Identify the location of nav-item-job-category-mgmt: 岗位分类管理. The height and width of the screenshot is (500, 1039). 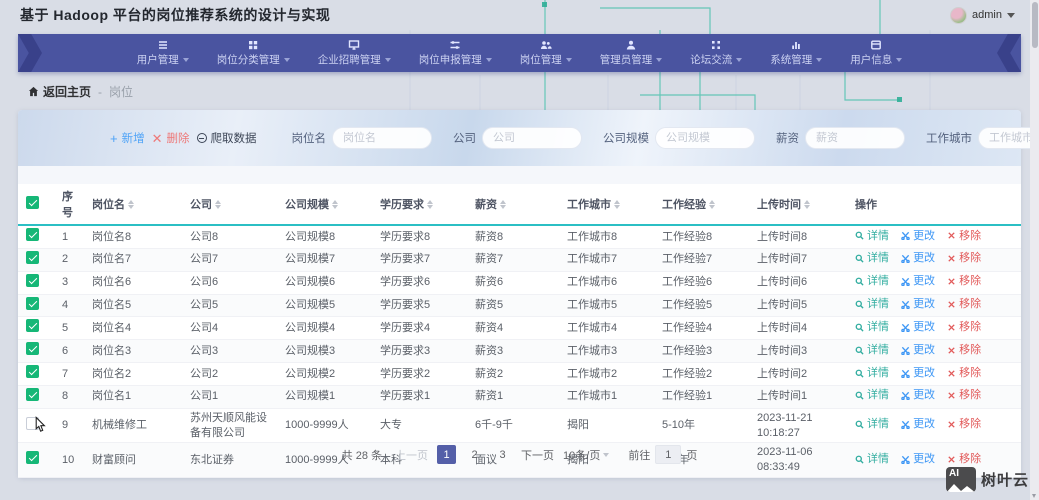
(253, 53).